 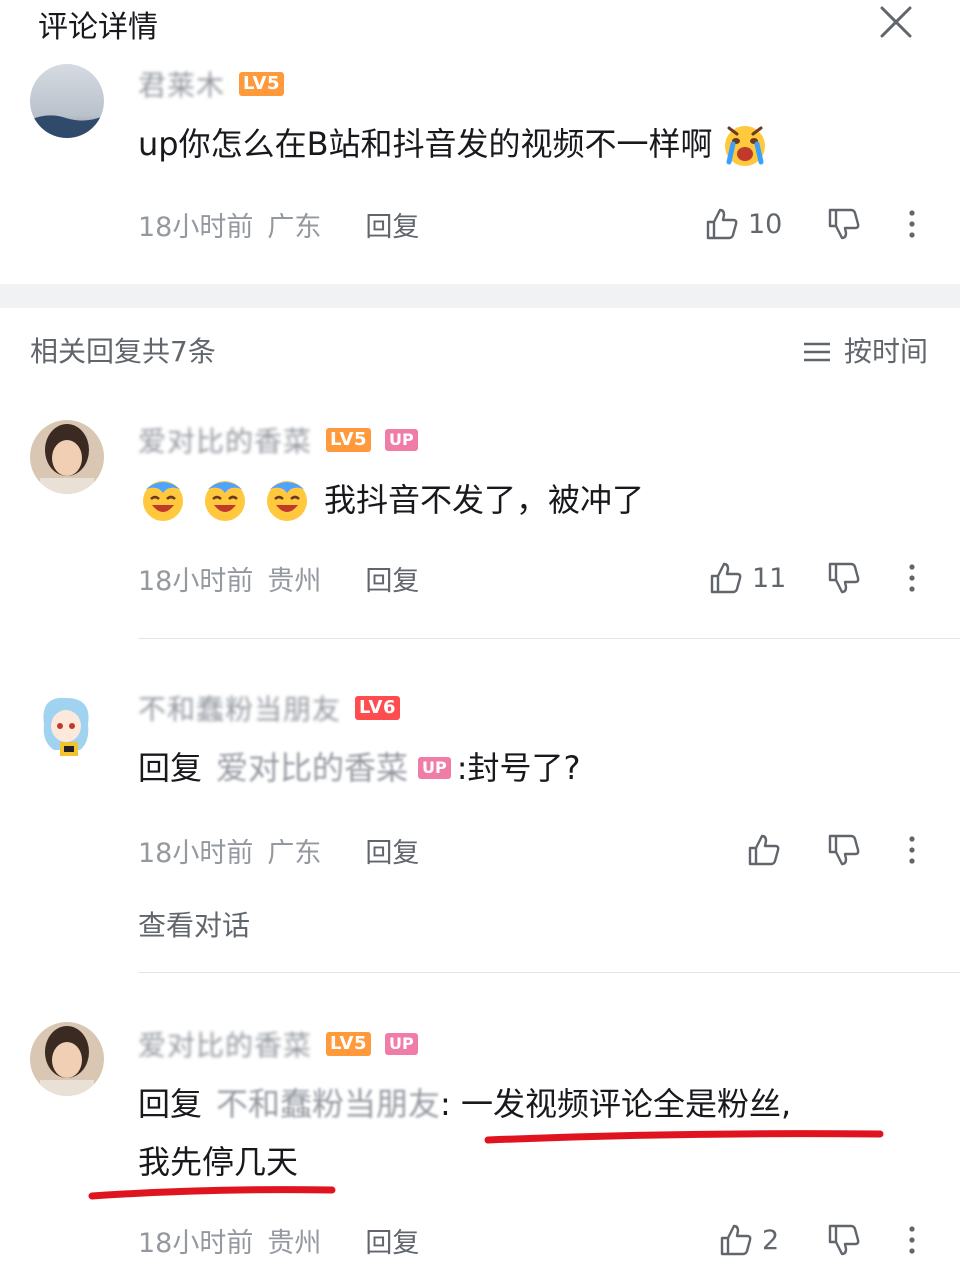 What do you see at coordinates (765, 224) in the screenshot?
I see `like-count: 10` at bounding box center [765, 224].